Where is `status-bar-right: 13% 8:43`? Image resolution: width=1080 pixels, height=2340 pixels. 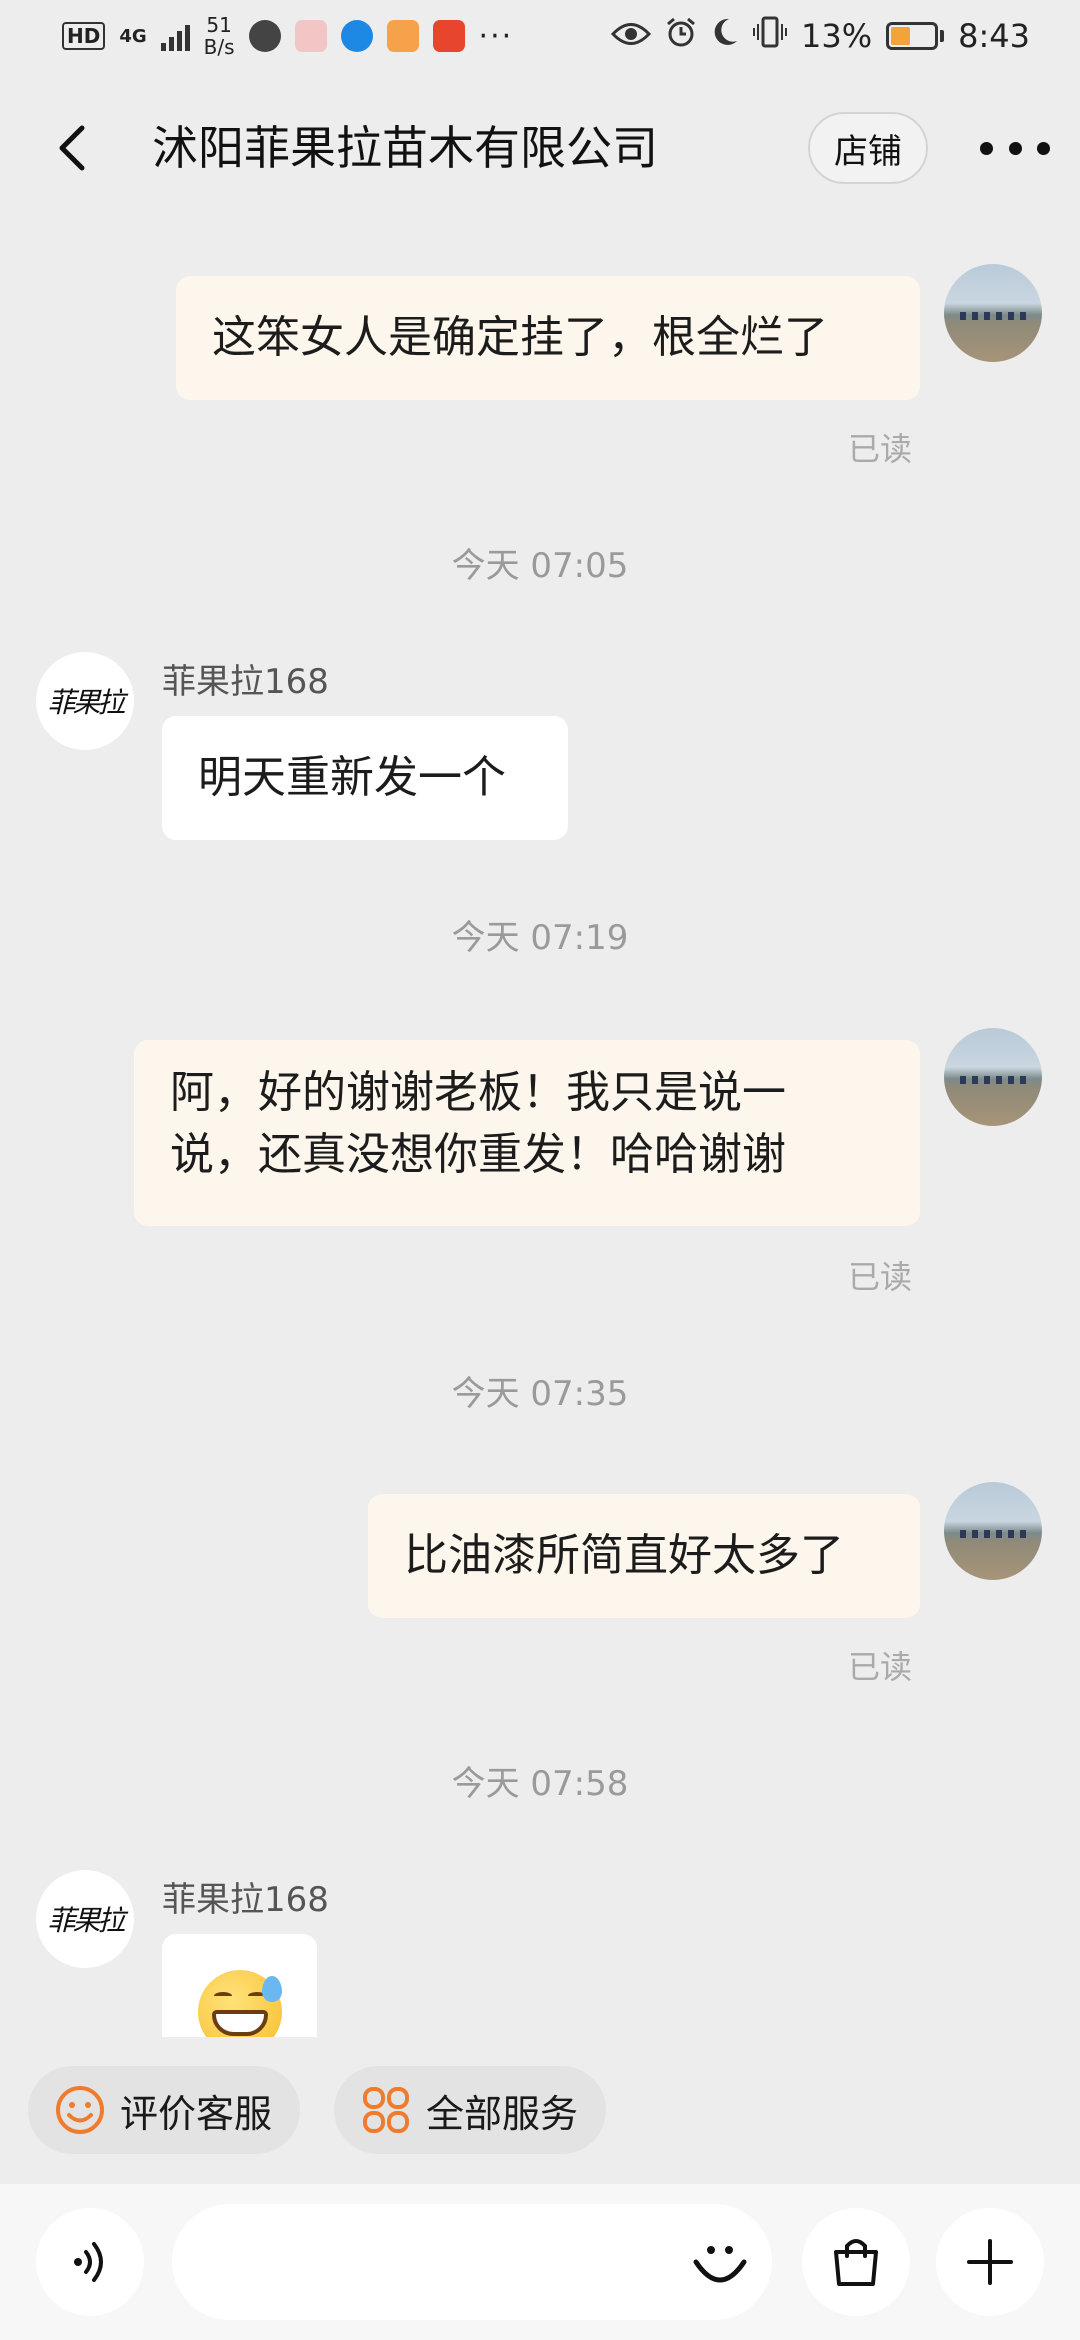
status-bar-right: 13% 8:43 is located at coordinates (820, 36).